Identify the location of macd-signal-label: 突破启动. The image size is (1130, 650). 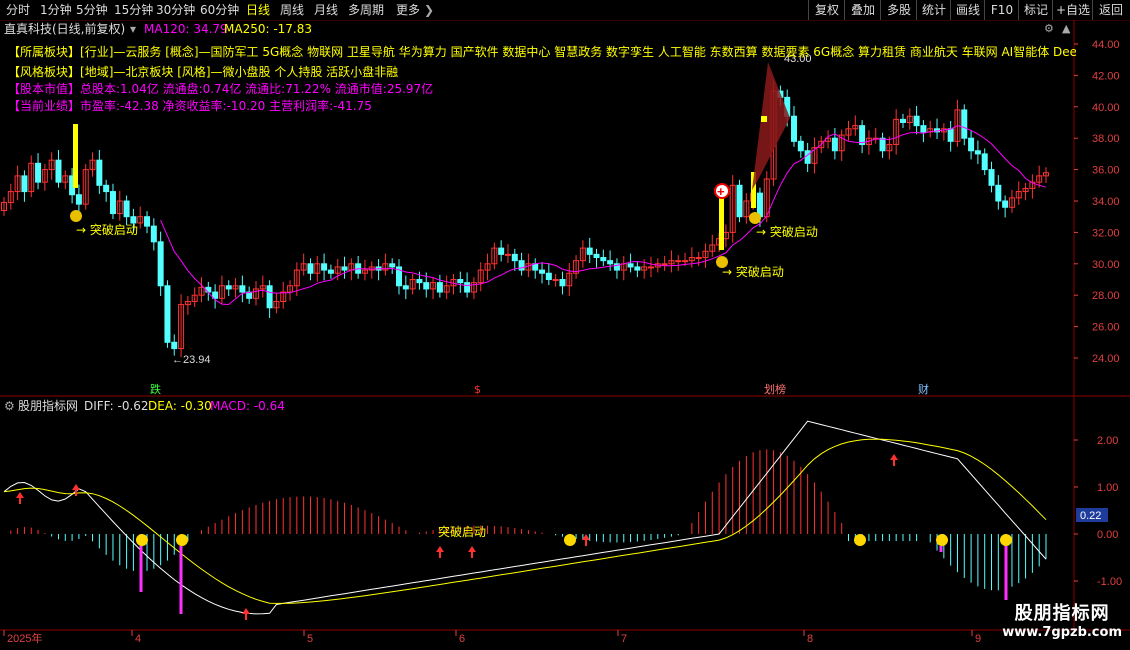
(462, 531).